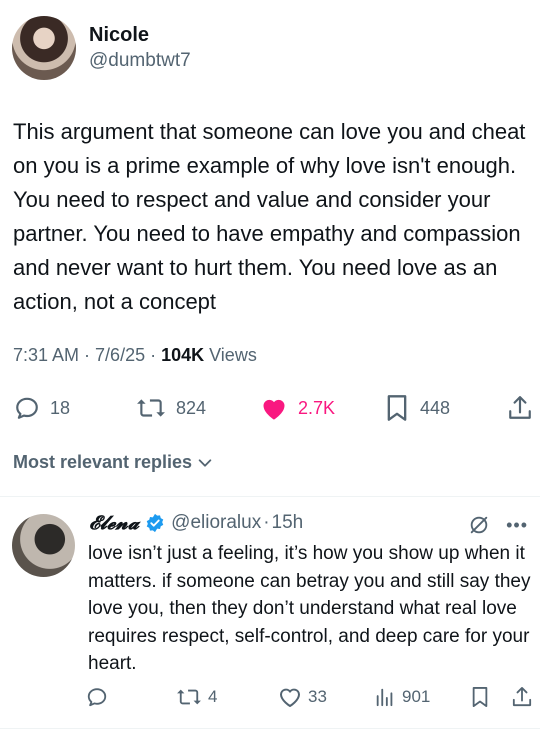 This screenshot has height=743, width=540. I want to click on tweet-date: 7/6/25, so click(120, 355).